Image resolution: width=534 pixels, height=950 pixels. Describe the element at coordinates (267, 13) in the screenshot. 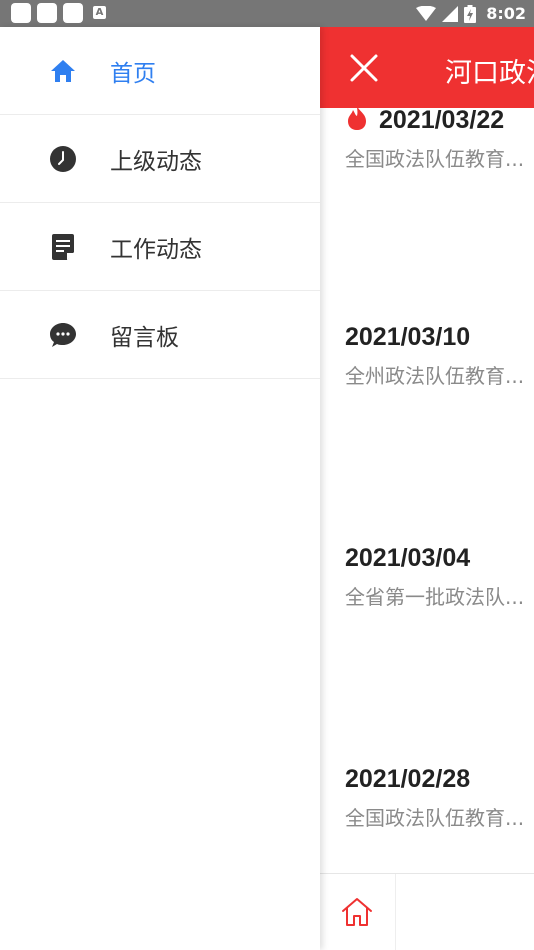

I see `status-bar: A 8:02` at that location.